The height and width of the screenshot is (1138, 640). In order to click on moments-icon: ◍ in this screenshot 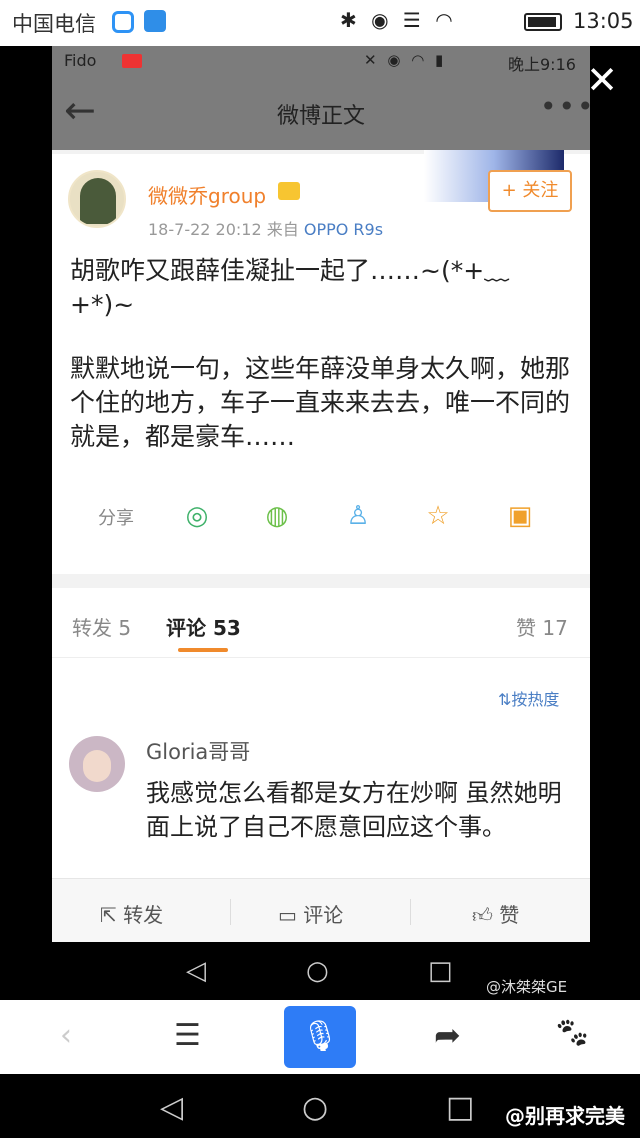, I will do `click(277, 516)`.